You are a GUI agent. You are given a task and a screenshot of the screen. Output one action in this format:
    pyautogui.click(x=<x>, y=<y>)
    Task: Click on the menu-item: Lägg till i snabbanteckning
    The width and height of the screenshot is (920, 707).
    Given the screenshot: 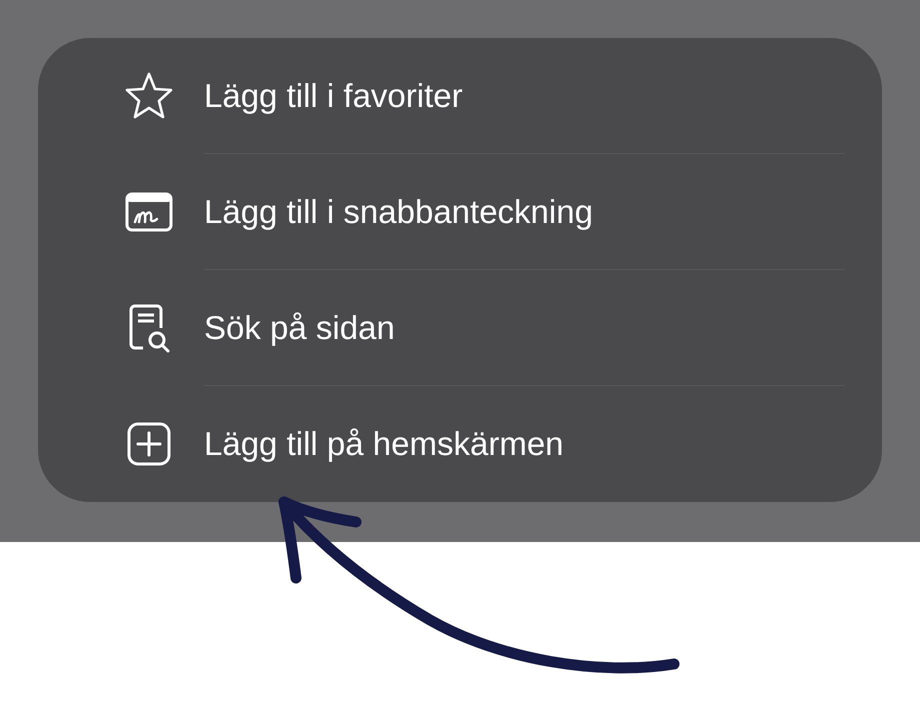 What is the action you would take?
    pyautogui.click(x=398, y=211)
    